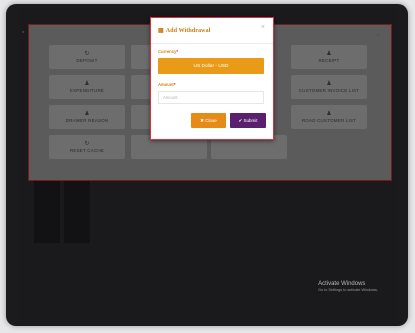 This screenshot has width=415, height=333. Describe the element at coordinates (167, 51) in the screenshot. I see `currency-label-text: Currency` at that location.